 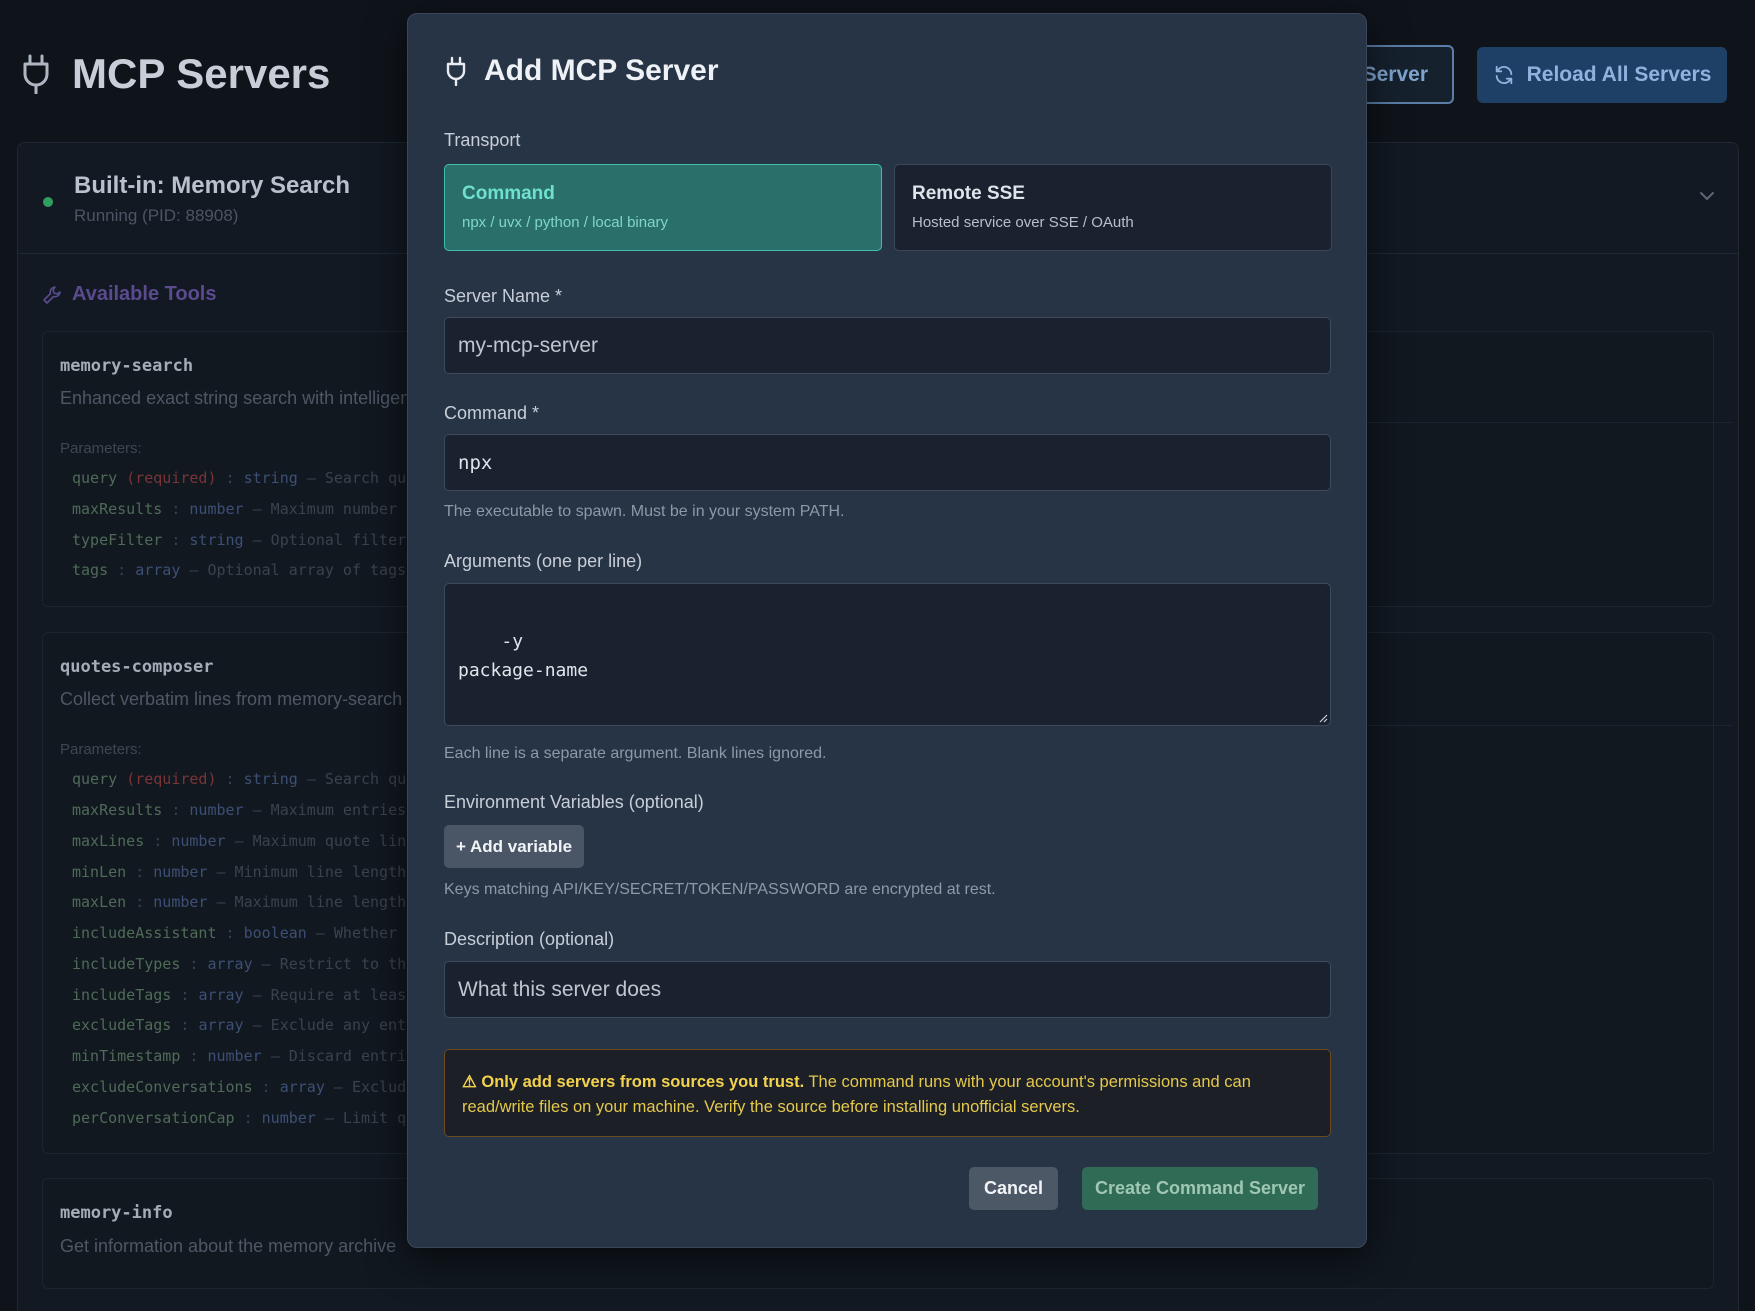 I want to click on server-name-input: my-mcp-server, so click(x=887, y=345).